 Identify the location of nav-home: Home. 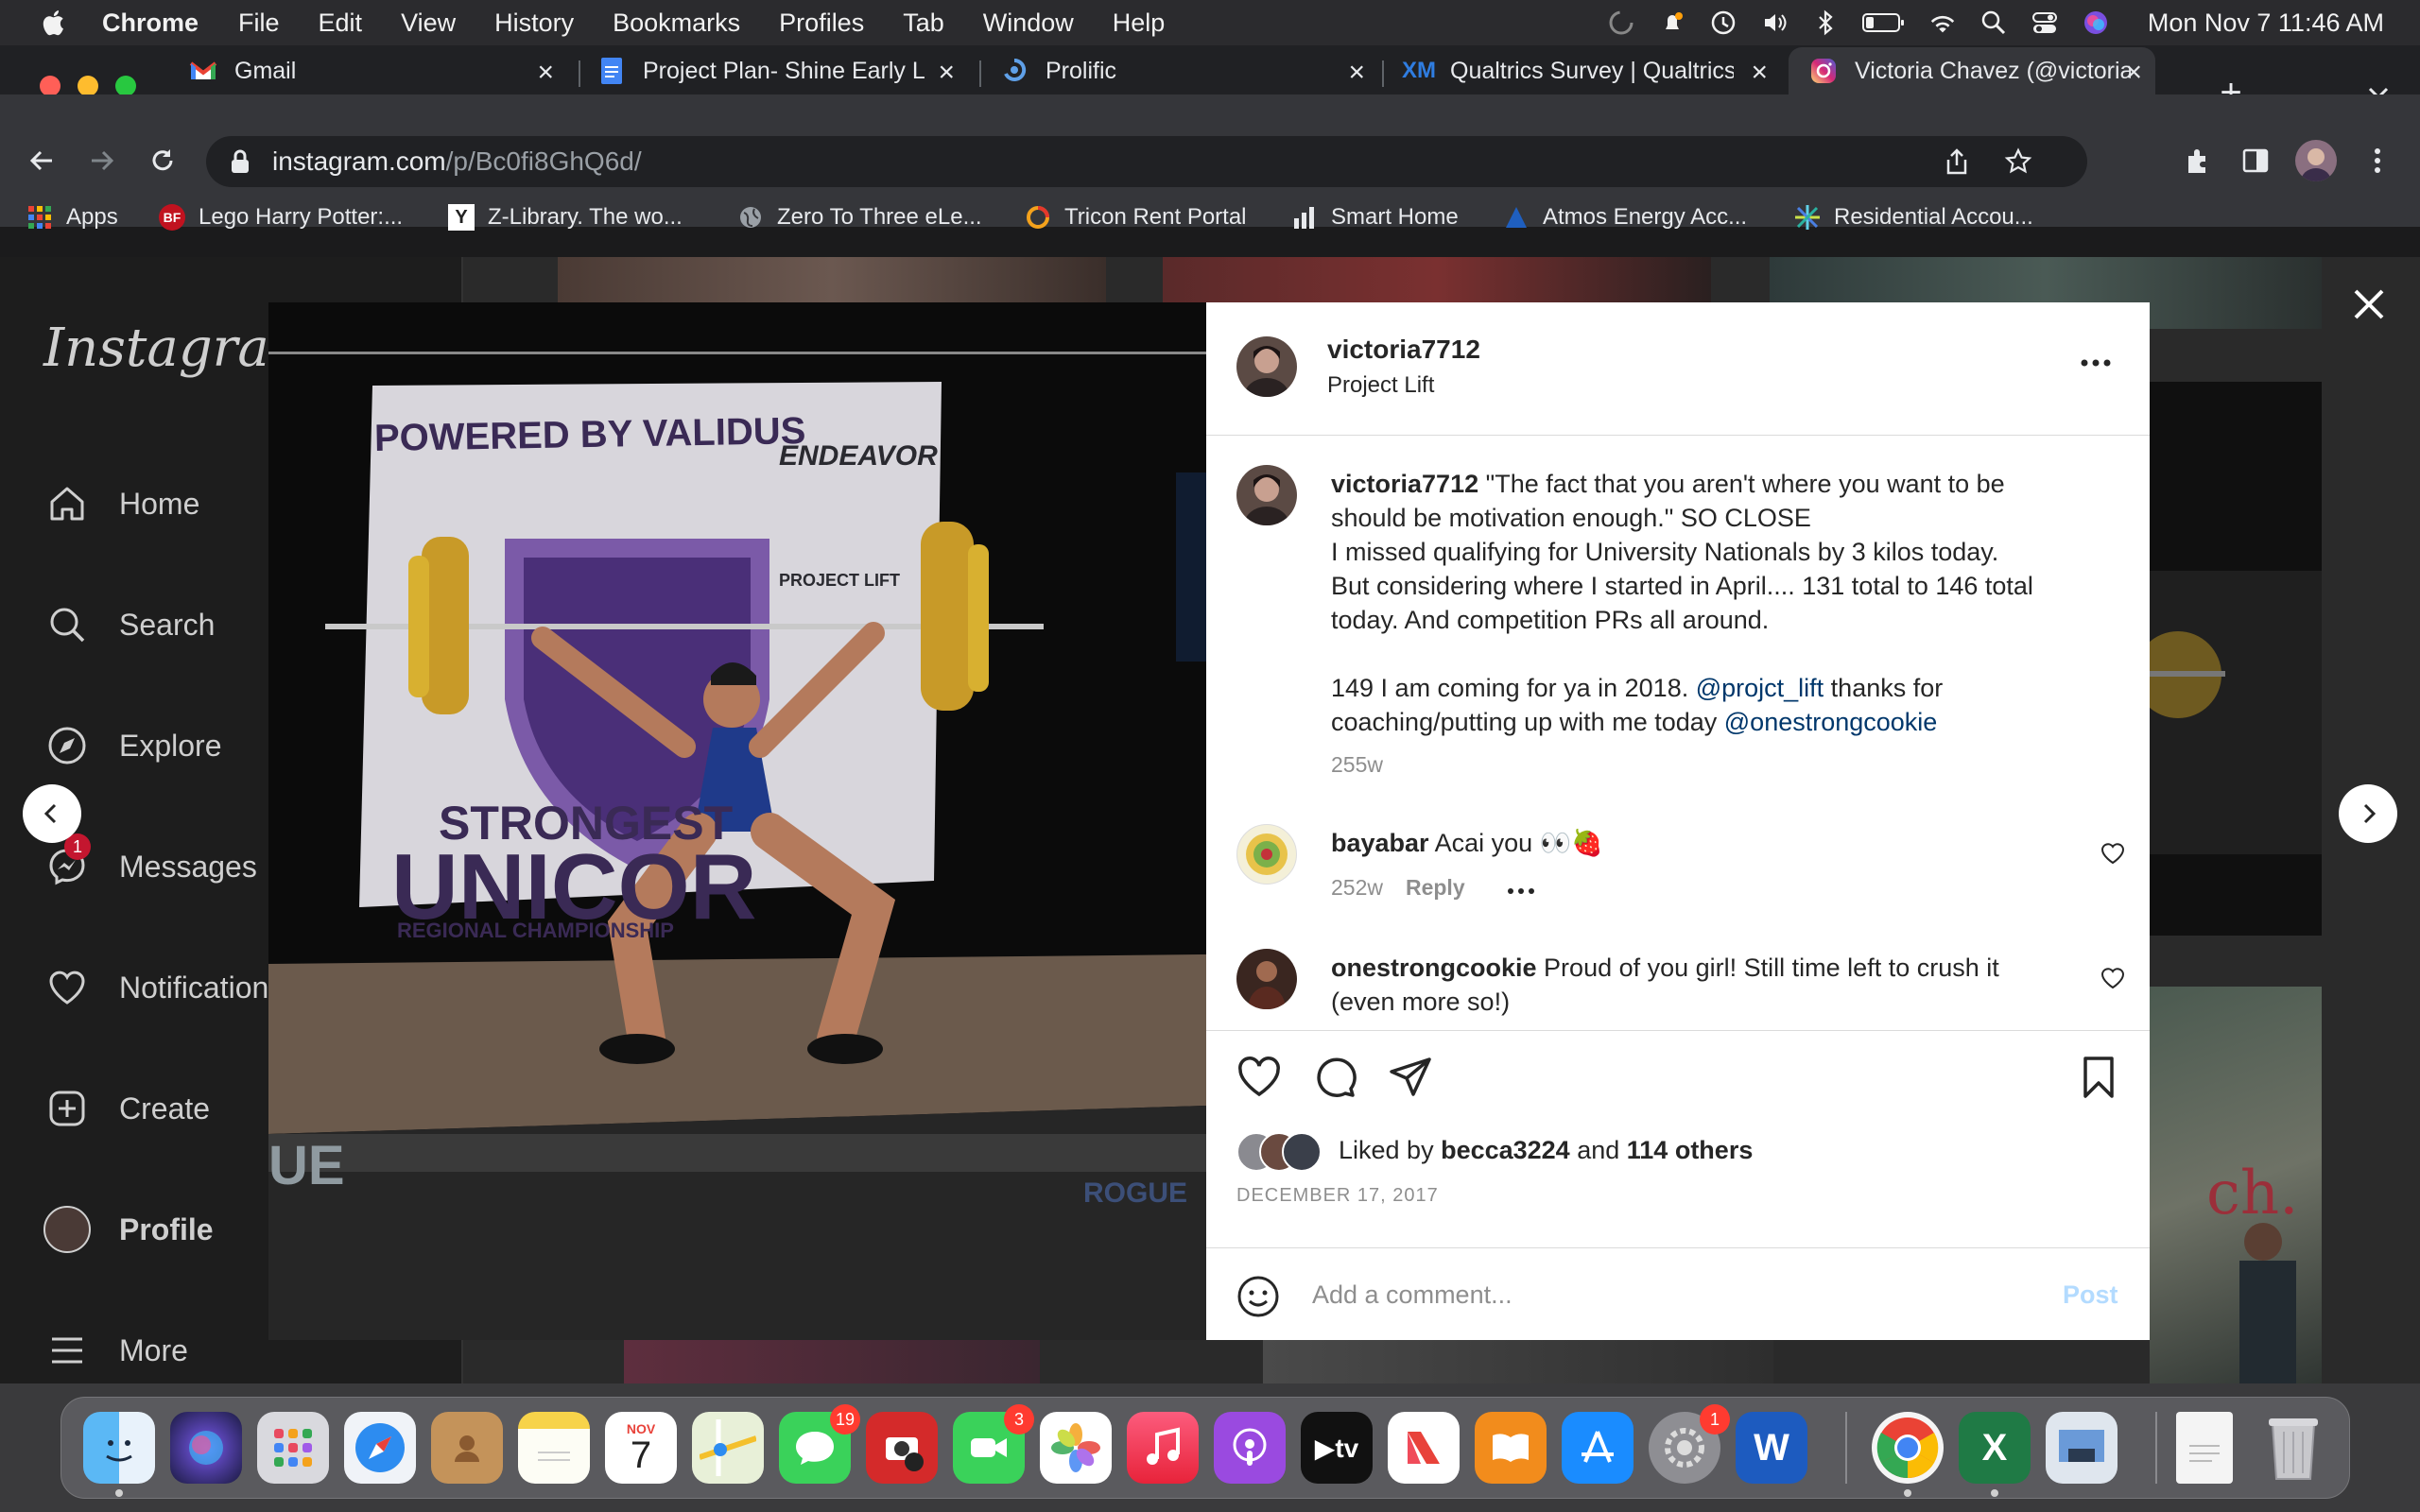
(121, 503).